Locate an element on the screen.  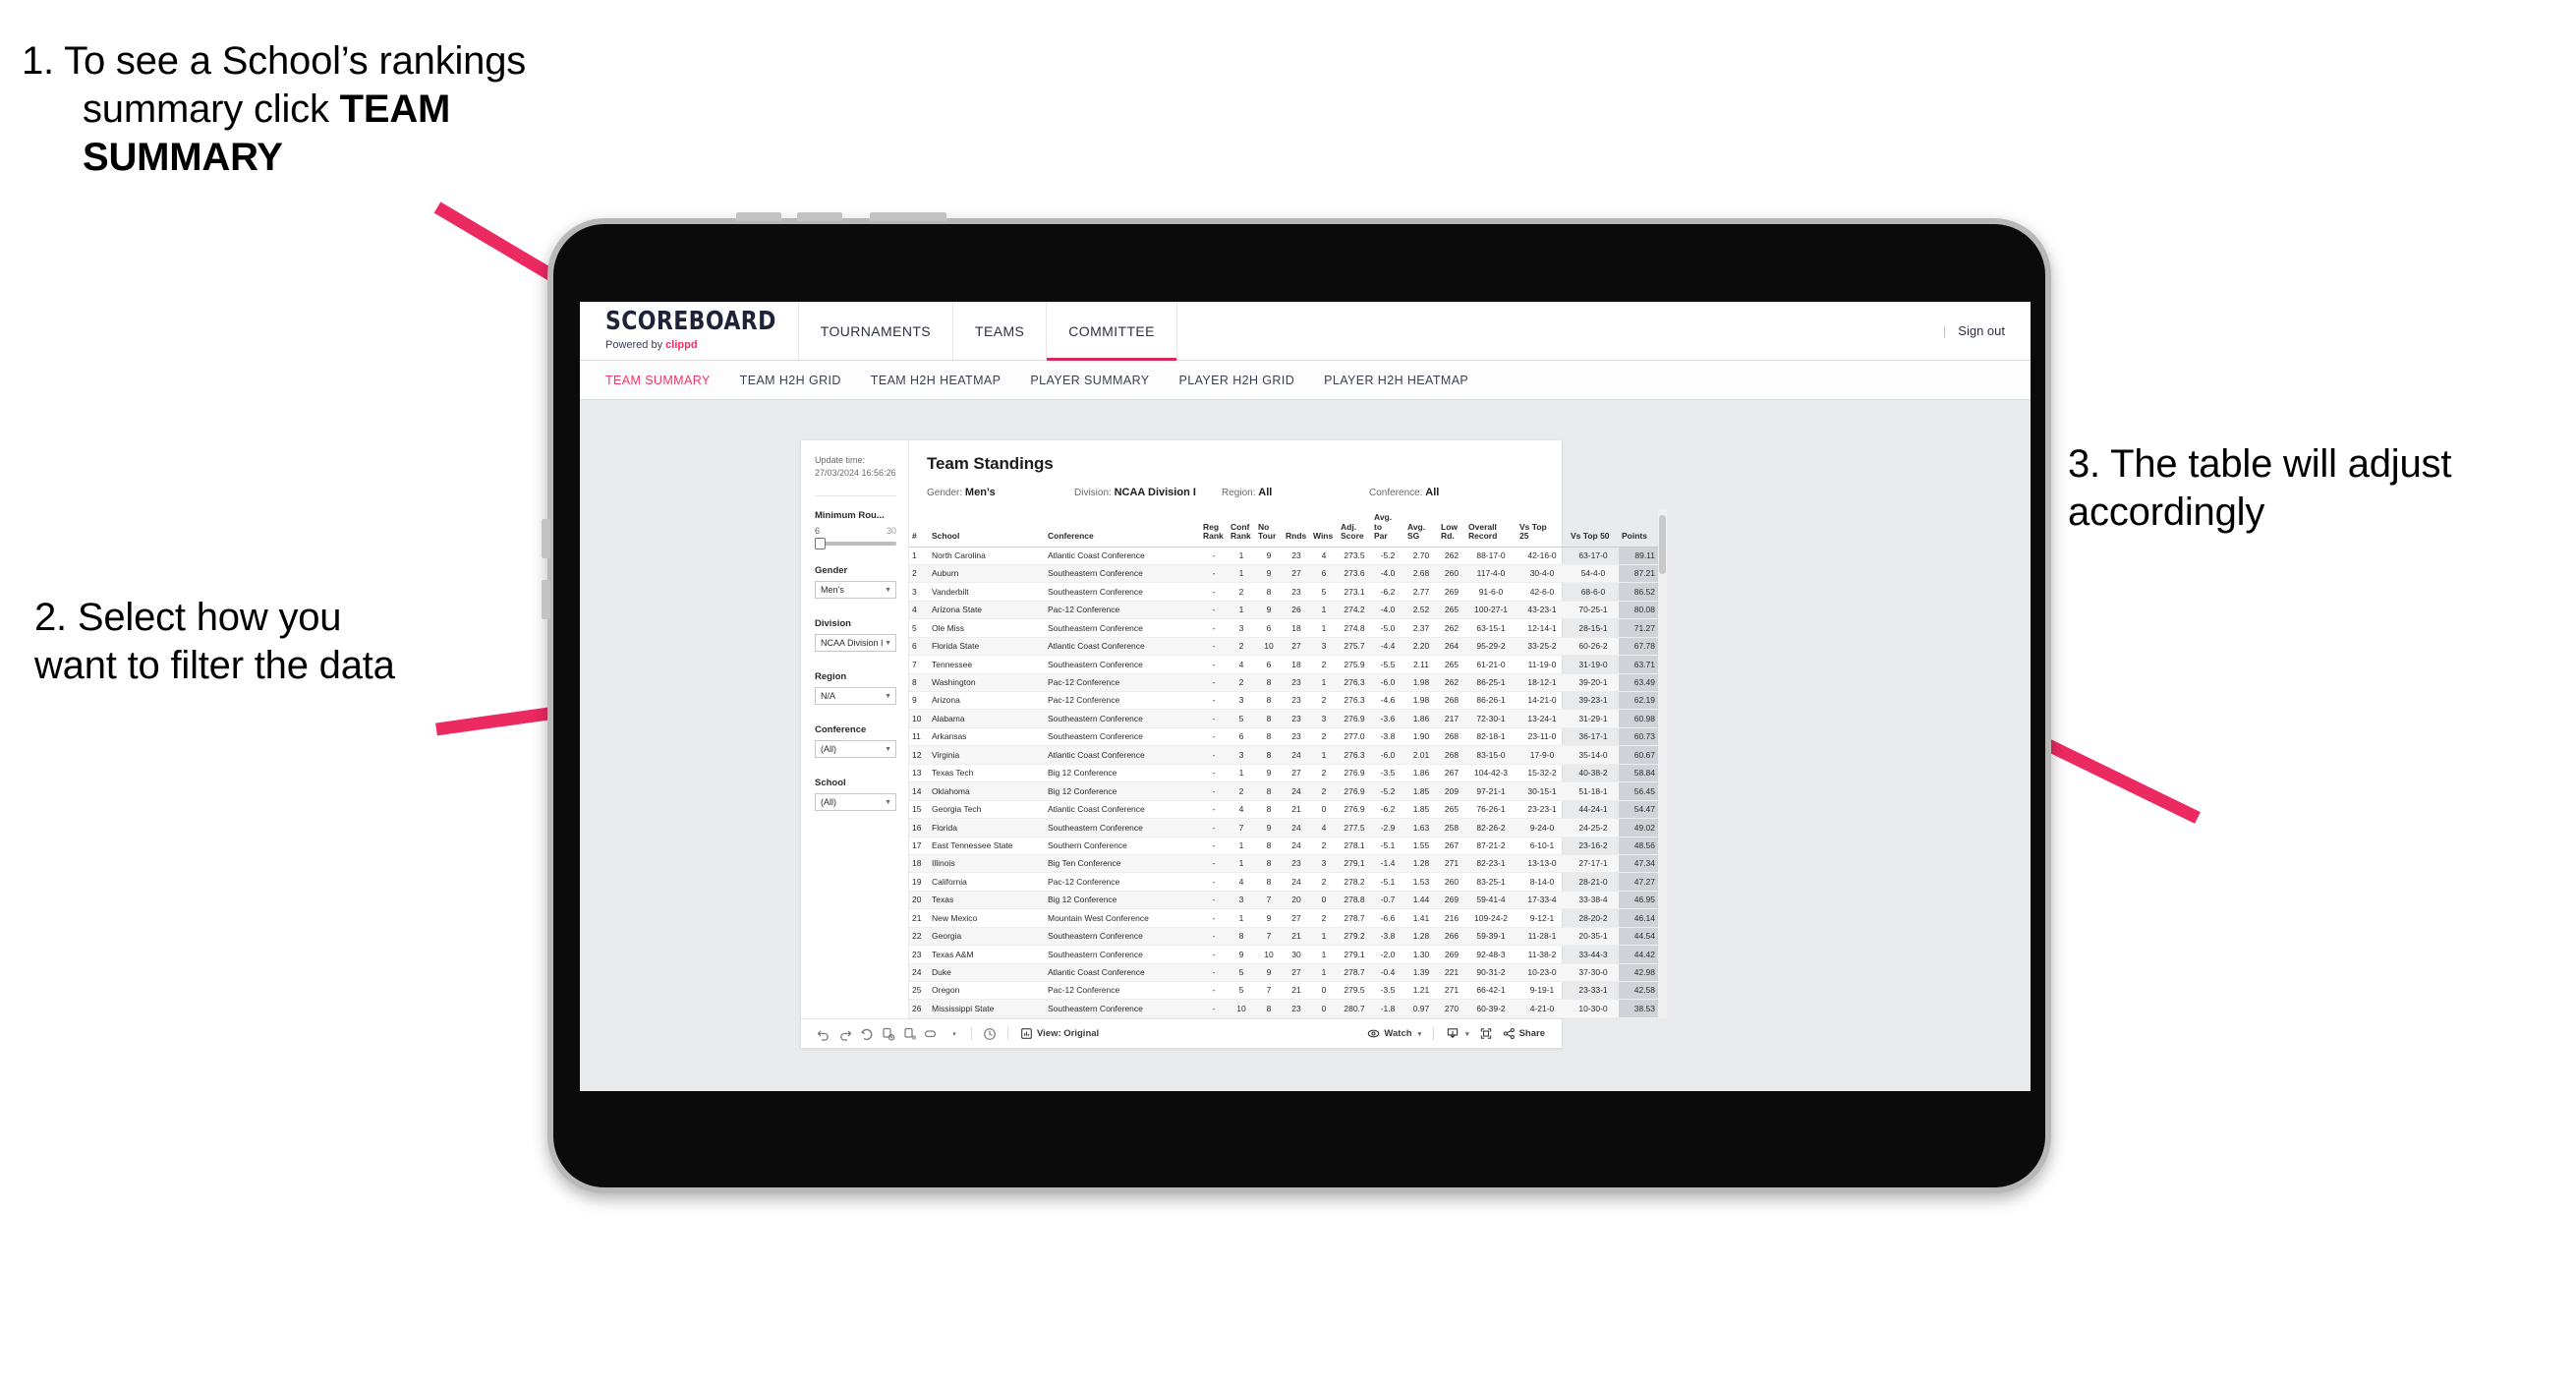
col-avg-sg: Avg. SG is located at coordinates (1421, 529).